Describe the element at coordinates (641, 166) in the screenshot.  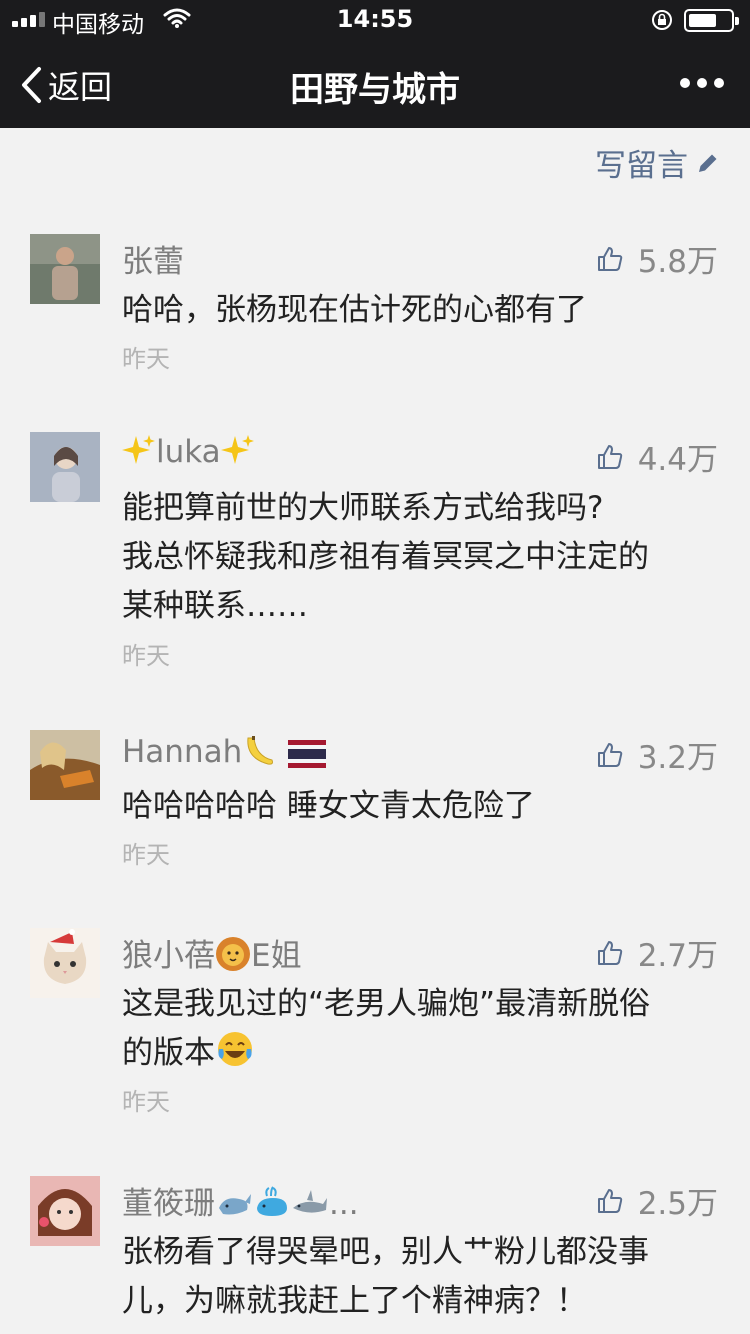
I see `write-comment-label: 写留言` at that location.